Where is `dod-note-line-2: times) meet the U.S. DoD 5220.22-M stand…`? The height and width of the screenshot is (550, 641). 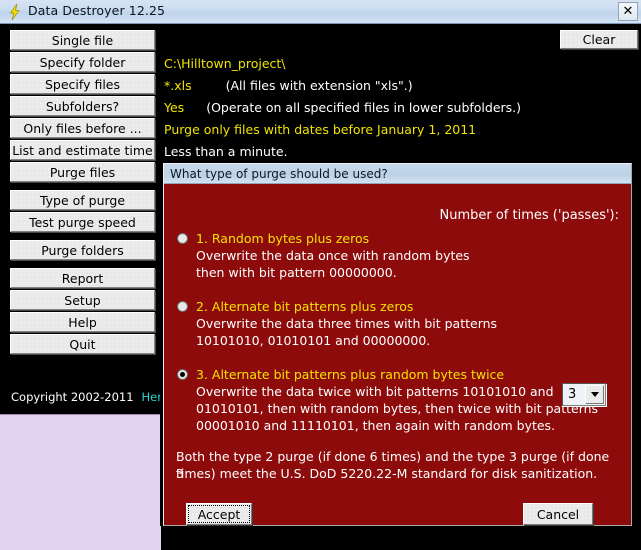 dod-note-line-2: times) meet the U.S. DoD 5220.22-M stand… is located at coordinates (387, 473).